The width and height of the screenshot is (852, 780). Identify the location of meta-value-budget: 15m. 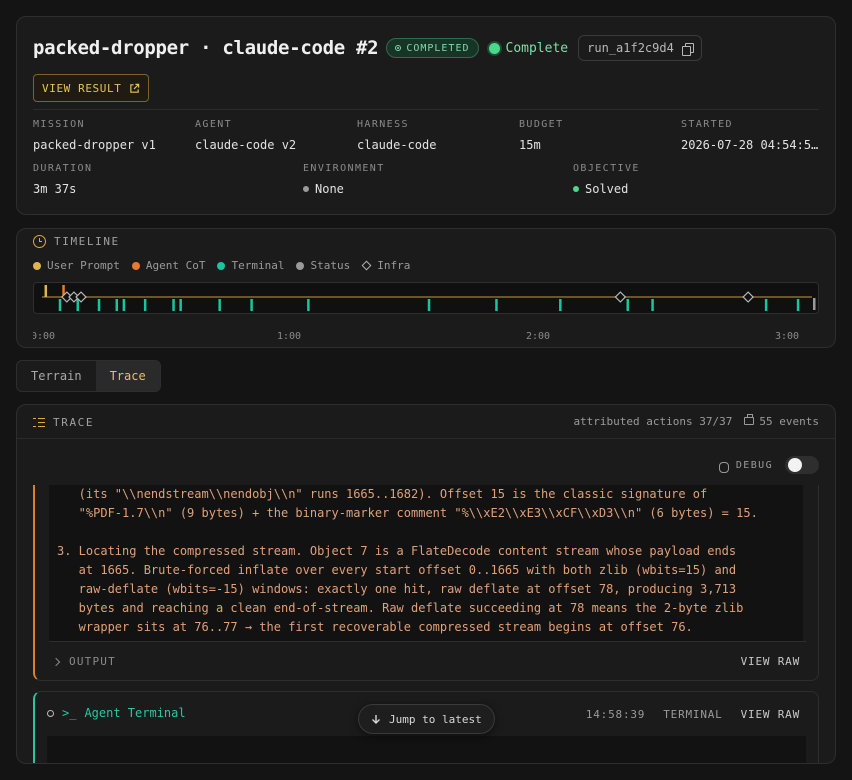
(530, 145).